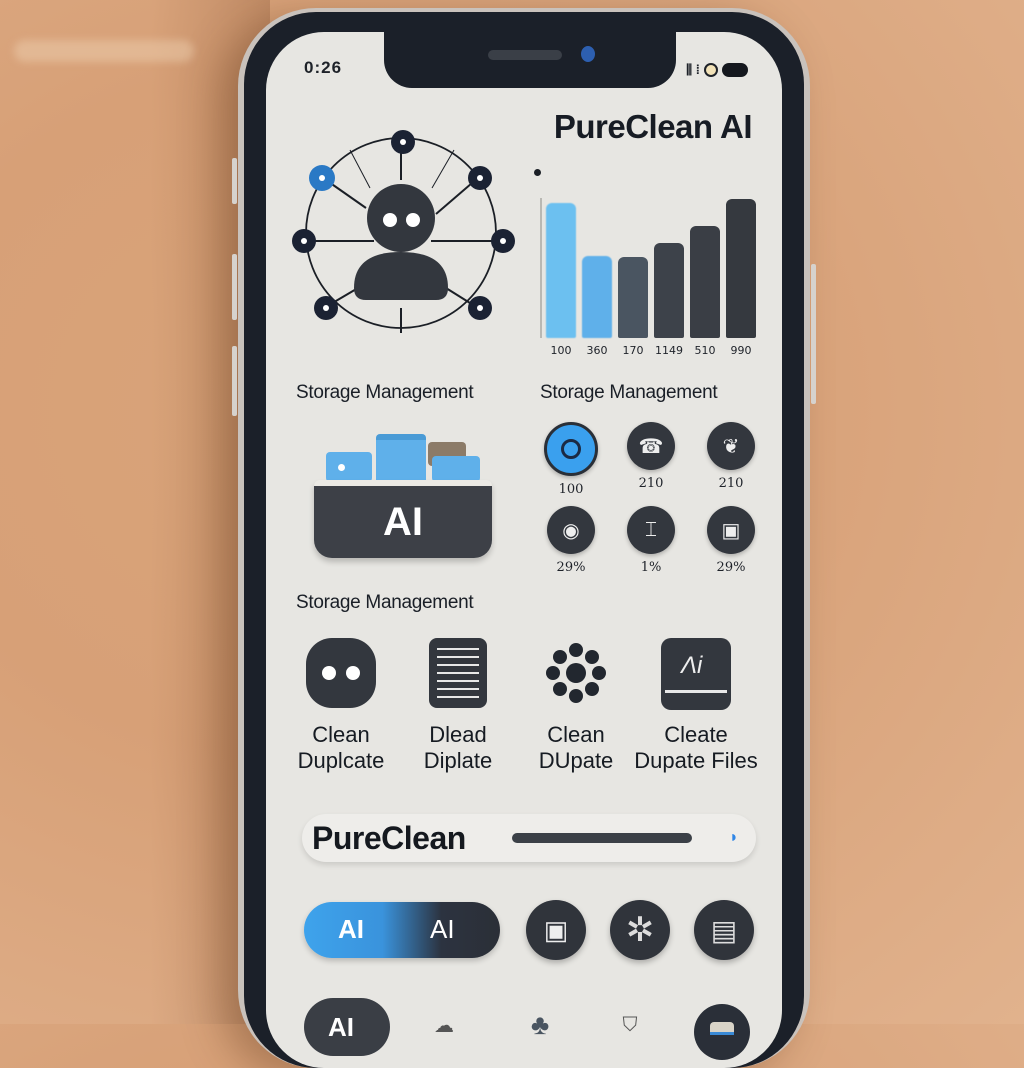 This screenshot has height=1068, width=1024. Describe the element at coordinates (537, 172) in the screenshot. I see `chart-indicator-dot` at that location.